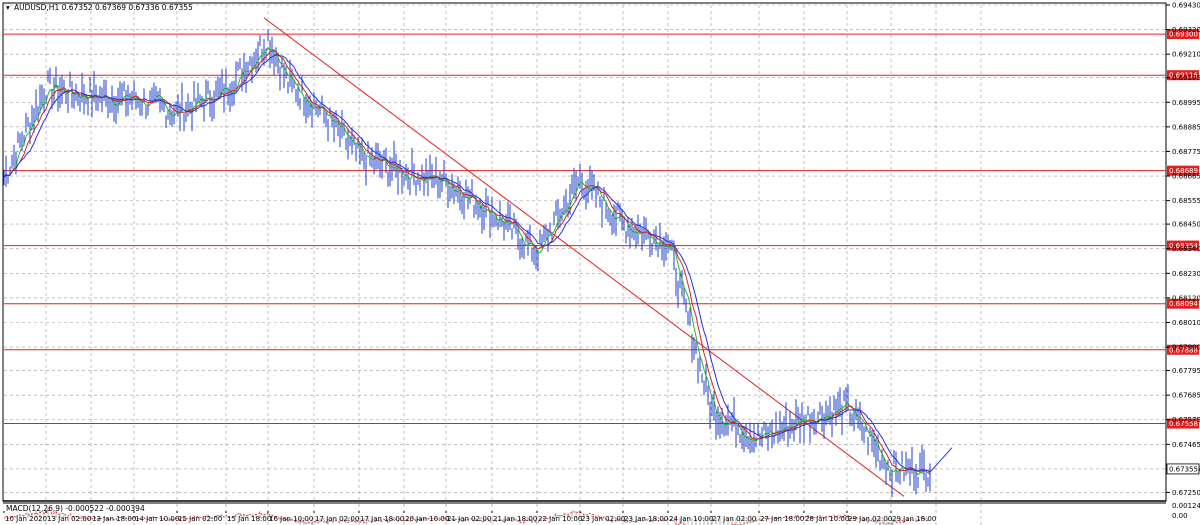 The height and width of the screenshot is (525, 1200). I want to click on time-tick-label: 13 Jan 02:00, so click(69, 519).